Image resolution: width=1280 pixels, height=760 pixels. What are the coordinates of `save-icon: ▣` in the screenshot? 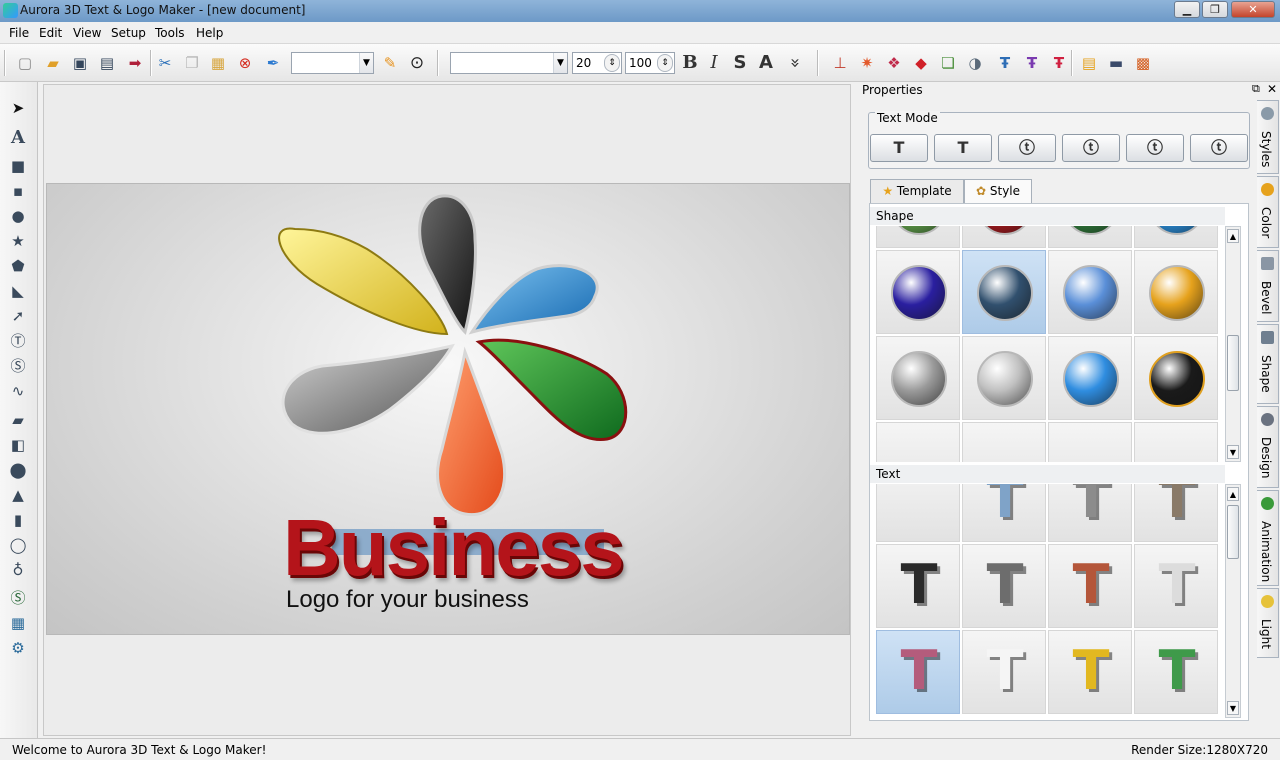 It's located at (80, 63).